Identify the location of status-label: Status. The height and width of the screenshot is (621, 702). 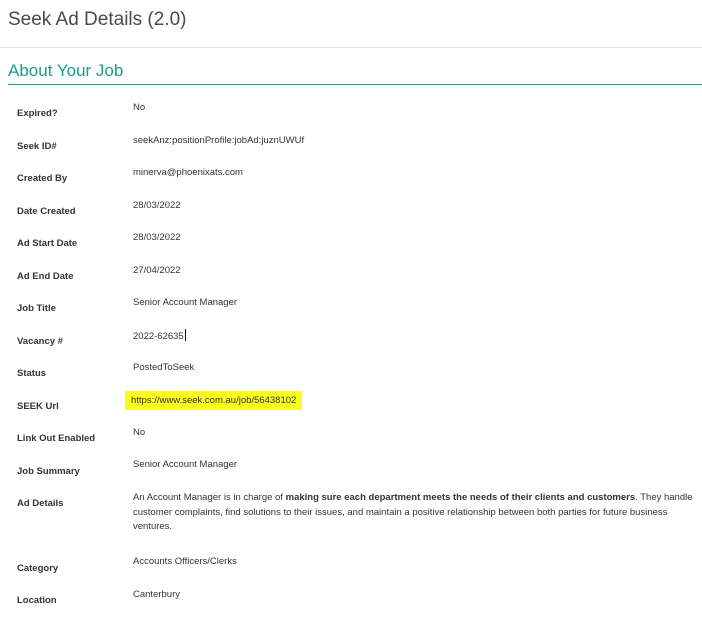
(32, 373).